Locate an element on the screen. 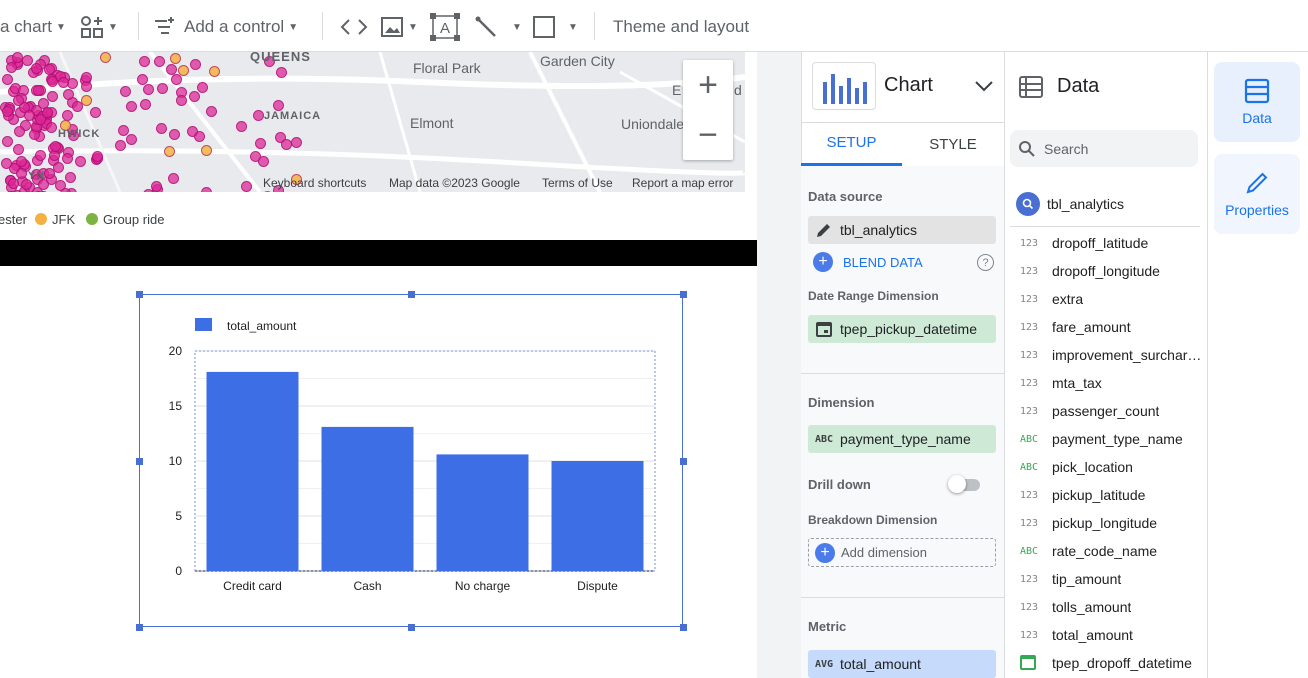 The width and height of the screenshot is (1308, 678). text-box-icon: A is located at coordinates (445, 27).